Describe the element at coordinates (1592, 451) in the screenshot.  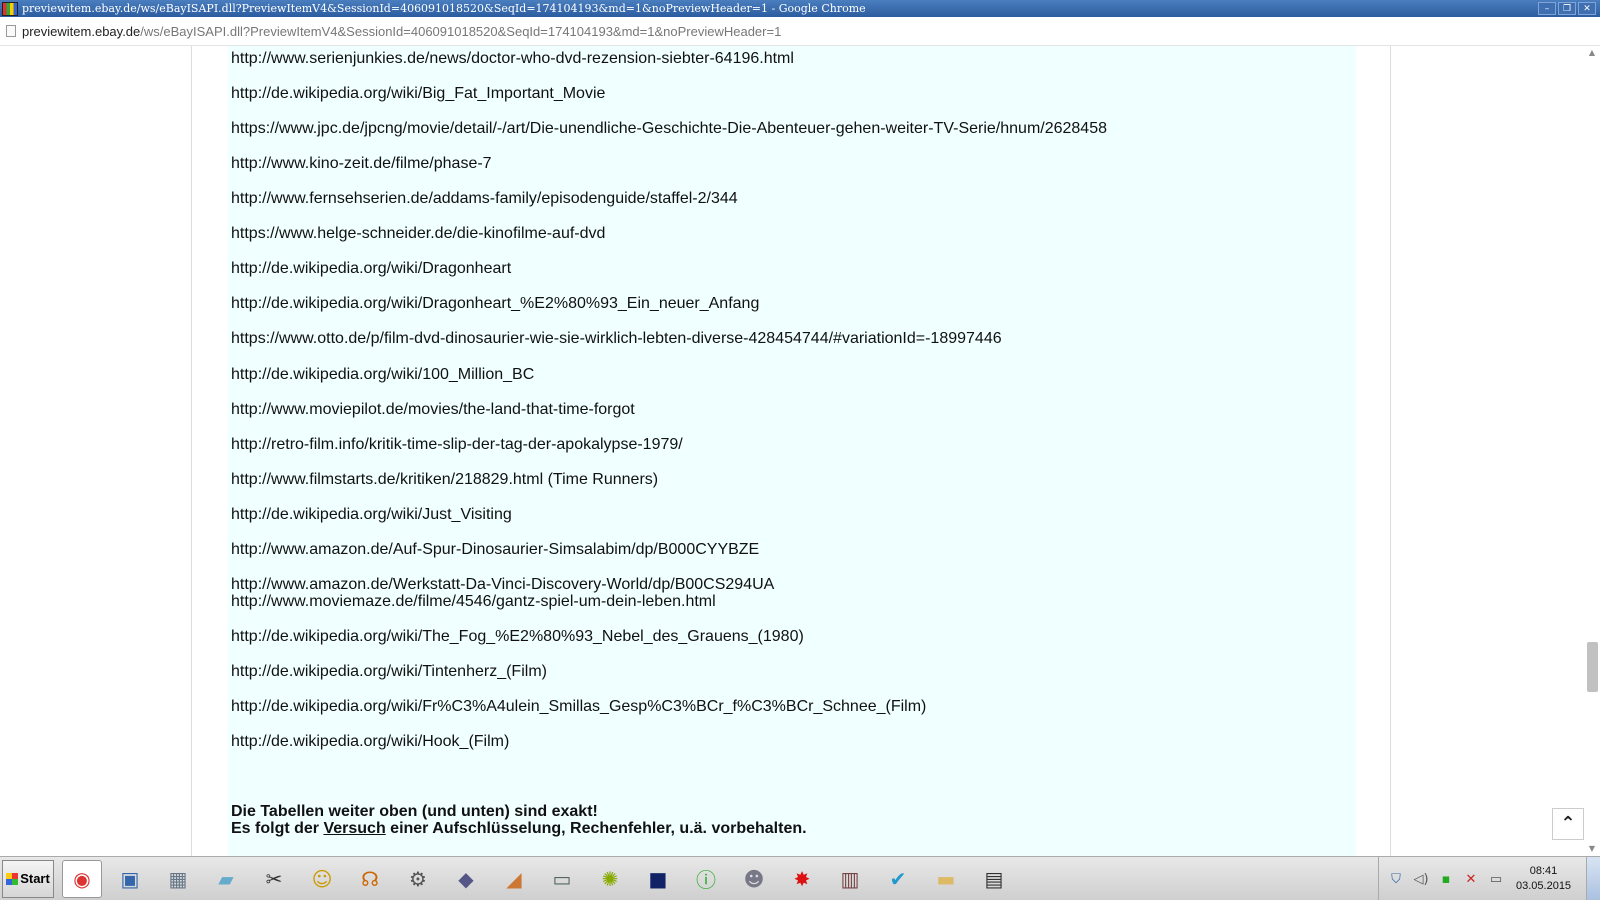
I see `vertical-scrollbar: ▲ ▼` at that location.